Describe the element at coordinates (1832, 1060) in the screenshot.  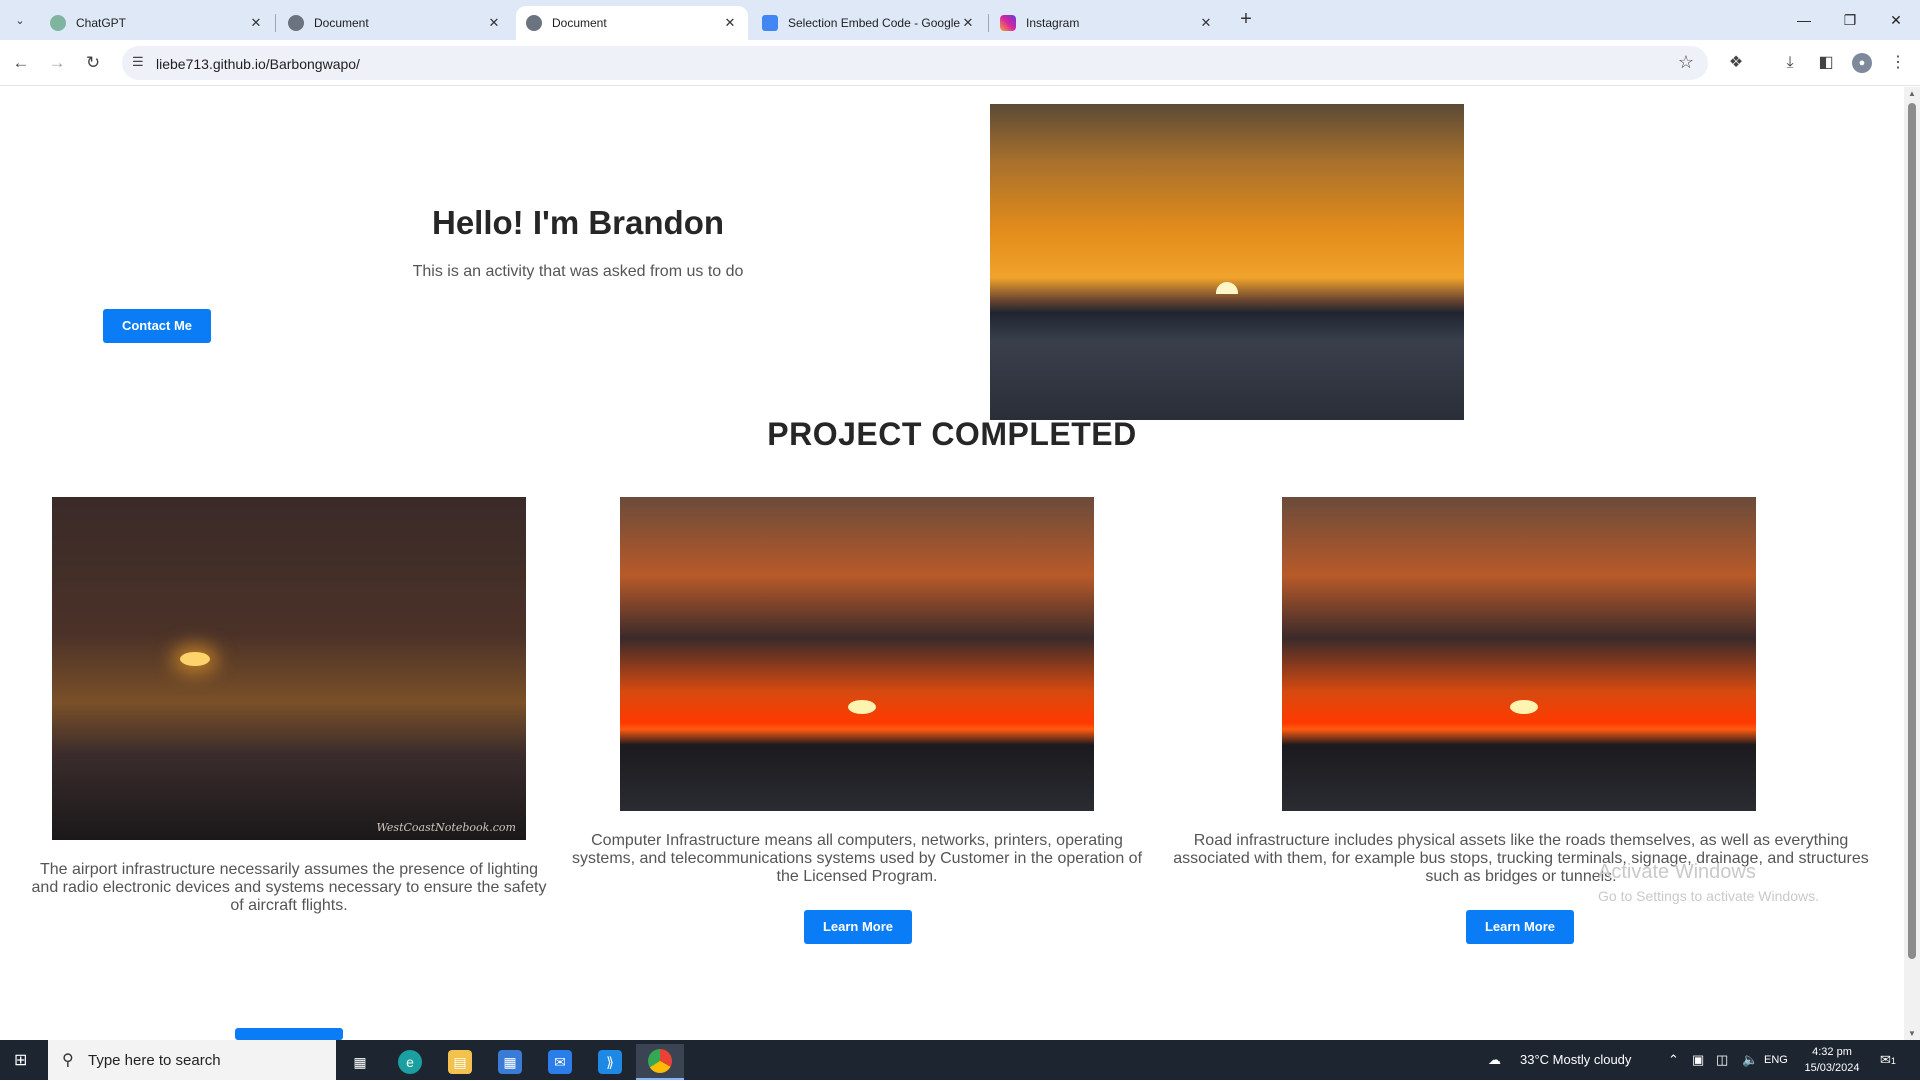
I see `system-clock: 4:32 pm 15/03/2024` at that location.